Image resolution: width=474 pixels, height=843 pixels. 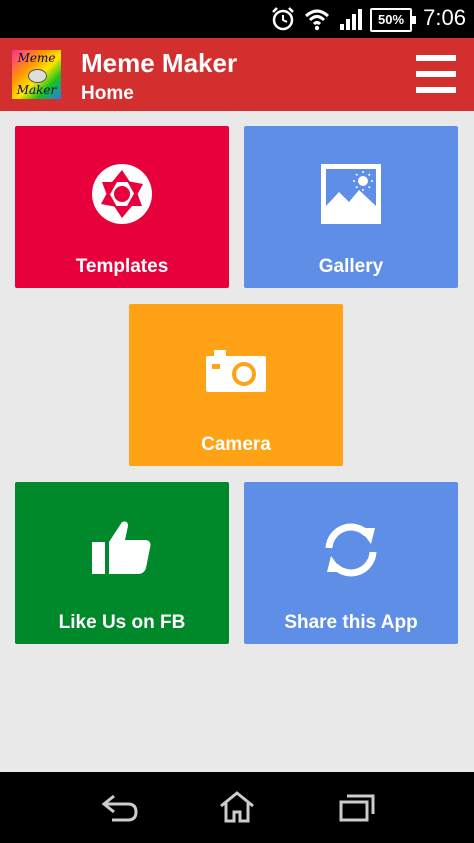 What do you see at coordinates (351, 194) in the screenshot?
I see `image-icon` at bounding box center [351, 194].